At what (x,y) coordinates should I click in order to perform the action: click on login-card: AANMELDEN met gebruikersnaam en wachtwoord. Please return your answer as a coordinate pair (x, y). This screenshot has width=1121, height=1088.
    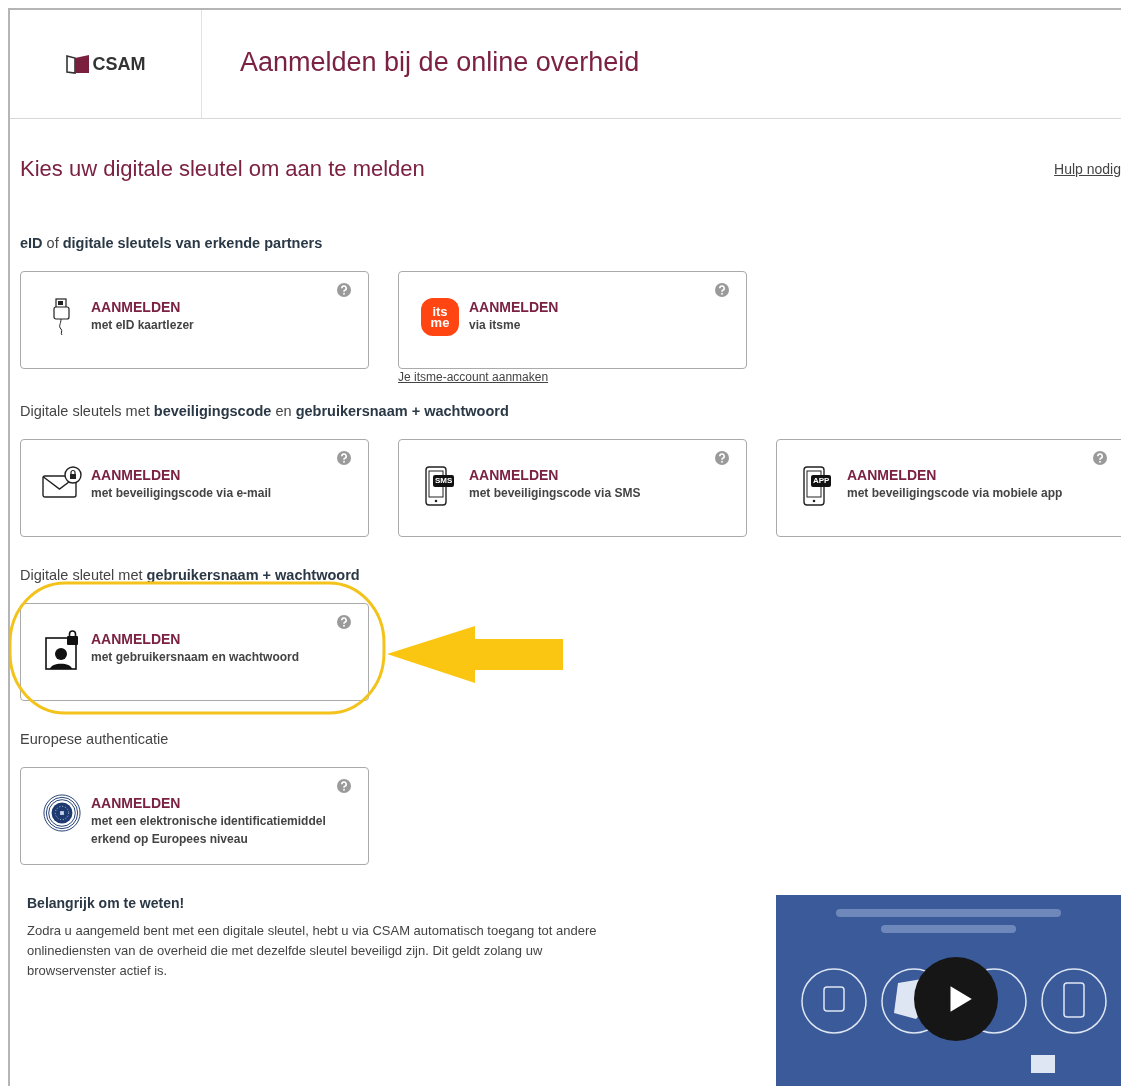
    Looking at the image, I should click on (194, 652).